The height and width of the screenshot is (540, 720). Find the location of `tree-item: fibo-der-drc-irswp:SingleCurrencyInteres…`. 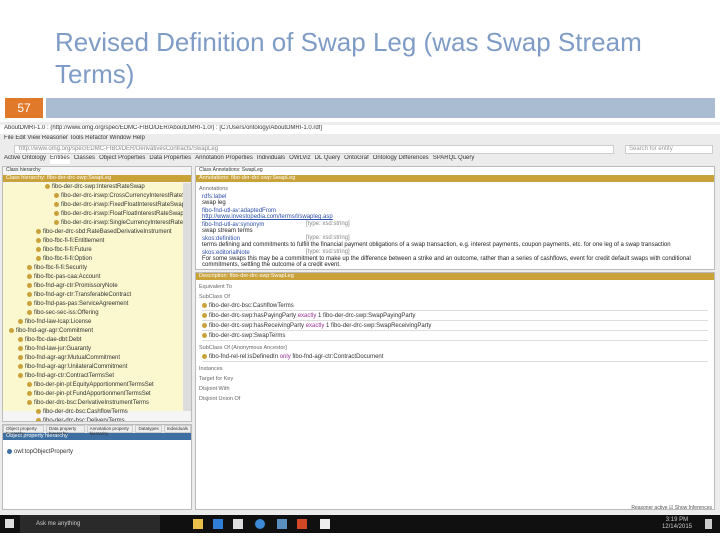

tree-item: fibo-der-drc-irswp:SingleCurrencyInteres… is located at coordinates (97, 223).